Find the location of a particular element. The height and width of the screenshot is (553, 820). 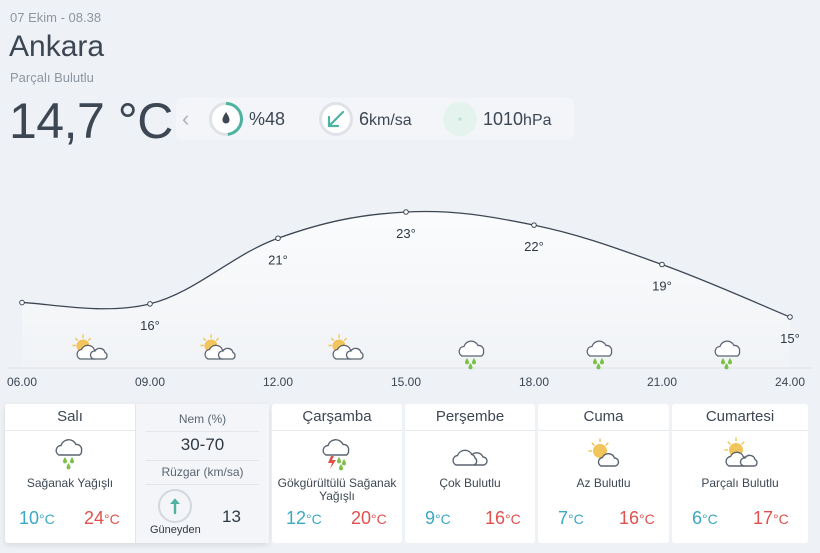

x-tick-label: 24.00 is located at coordinates (790, 382).